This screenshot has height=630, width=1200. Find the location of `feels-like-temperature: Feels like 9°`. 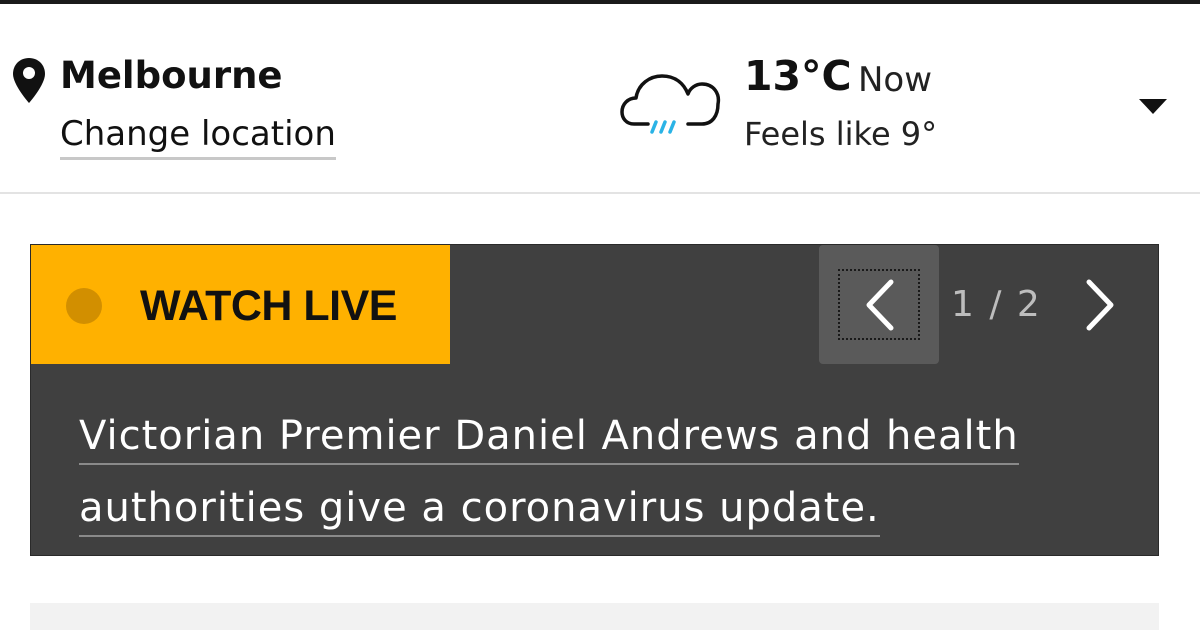

feels-like-temperature: Feels like 9° is located at coordinates (841, 134).